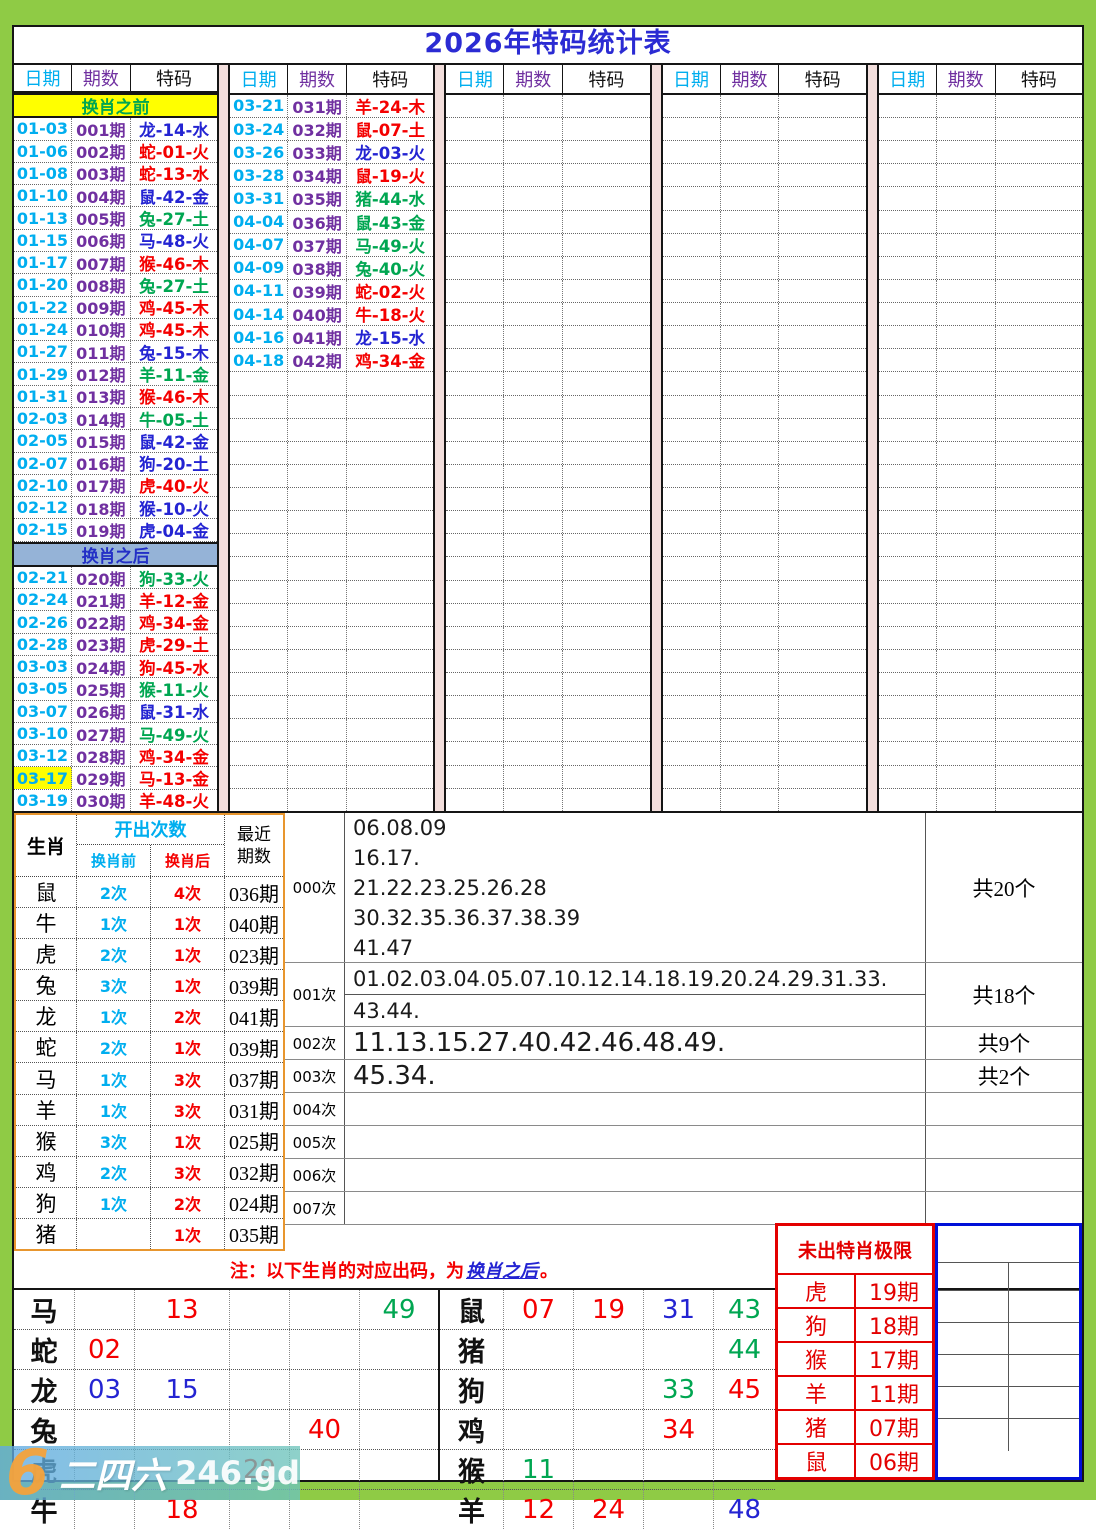 The height and width of the screenshot is (1529, 1096). What do you see at coordinates (259, 244) in the screenshot?
I see `draw-date: 04-07` at bounding box center [259, 244].